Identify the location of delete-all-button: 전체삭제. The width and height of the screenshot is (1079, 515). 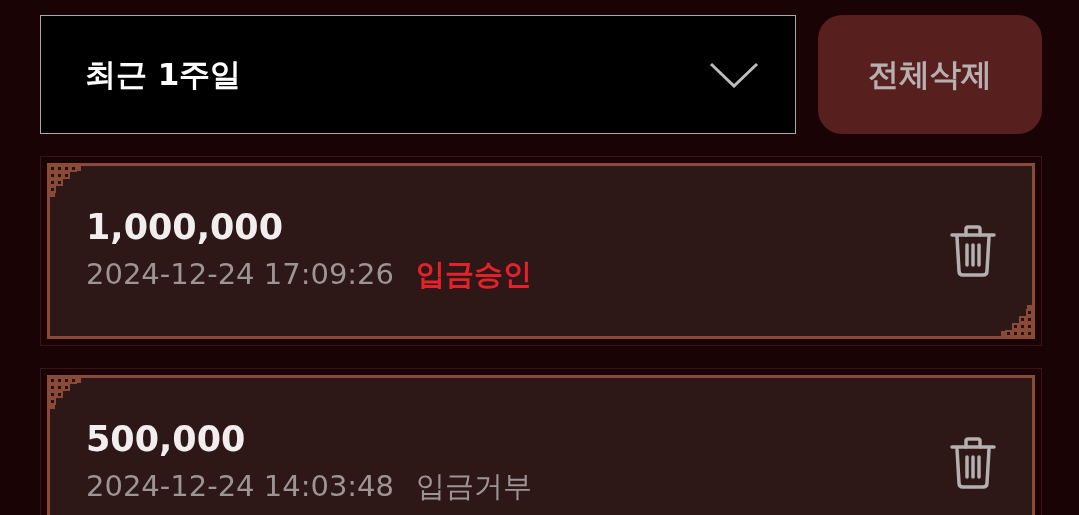
(930, 74).